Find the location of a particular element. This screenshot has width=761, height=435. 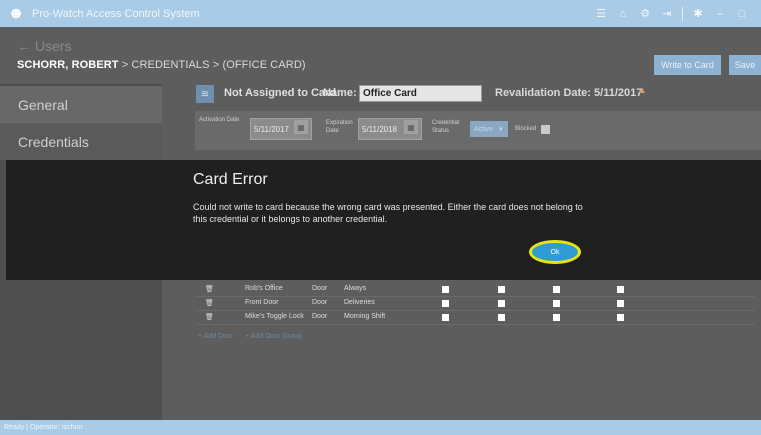

door-name: Front Door is located at coordinates (262, 302).